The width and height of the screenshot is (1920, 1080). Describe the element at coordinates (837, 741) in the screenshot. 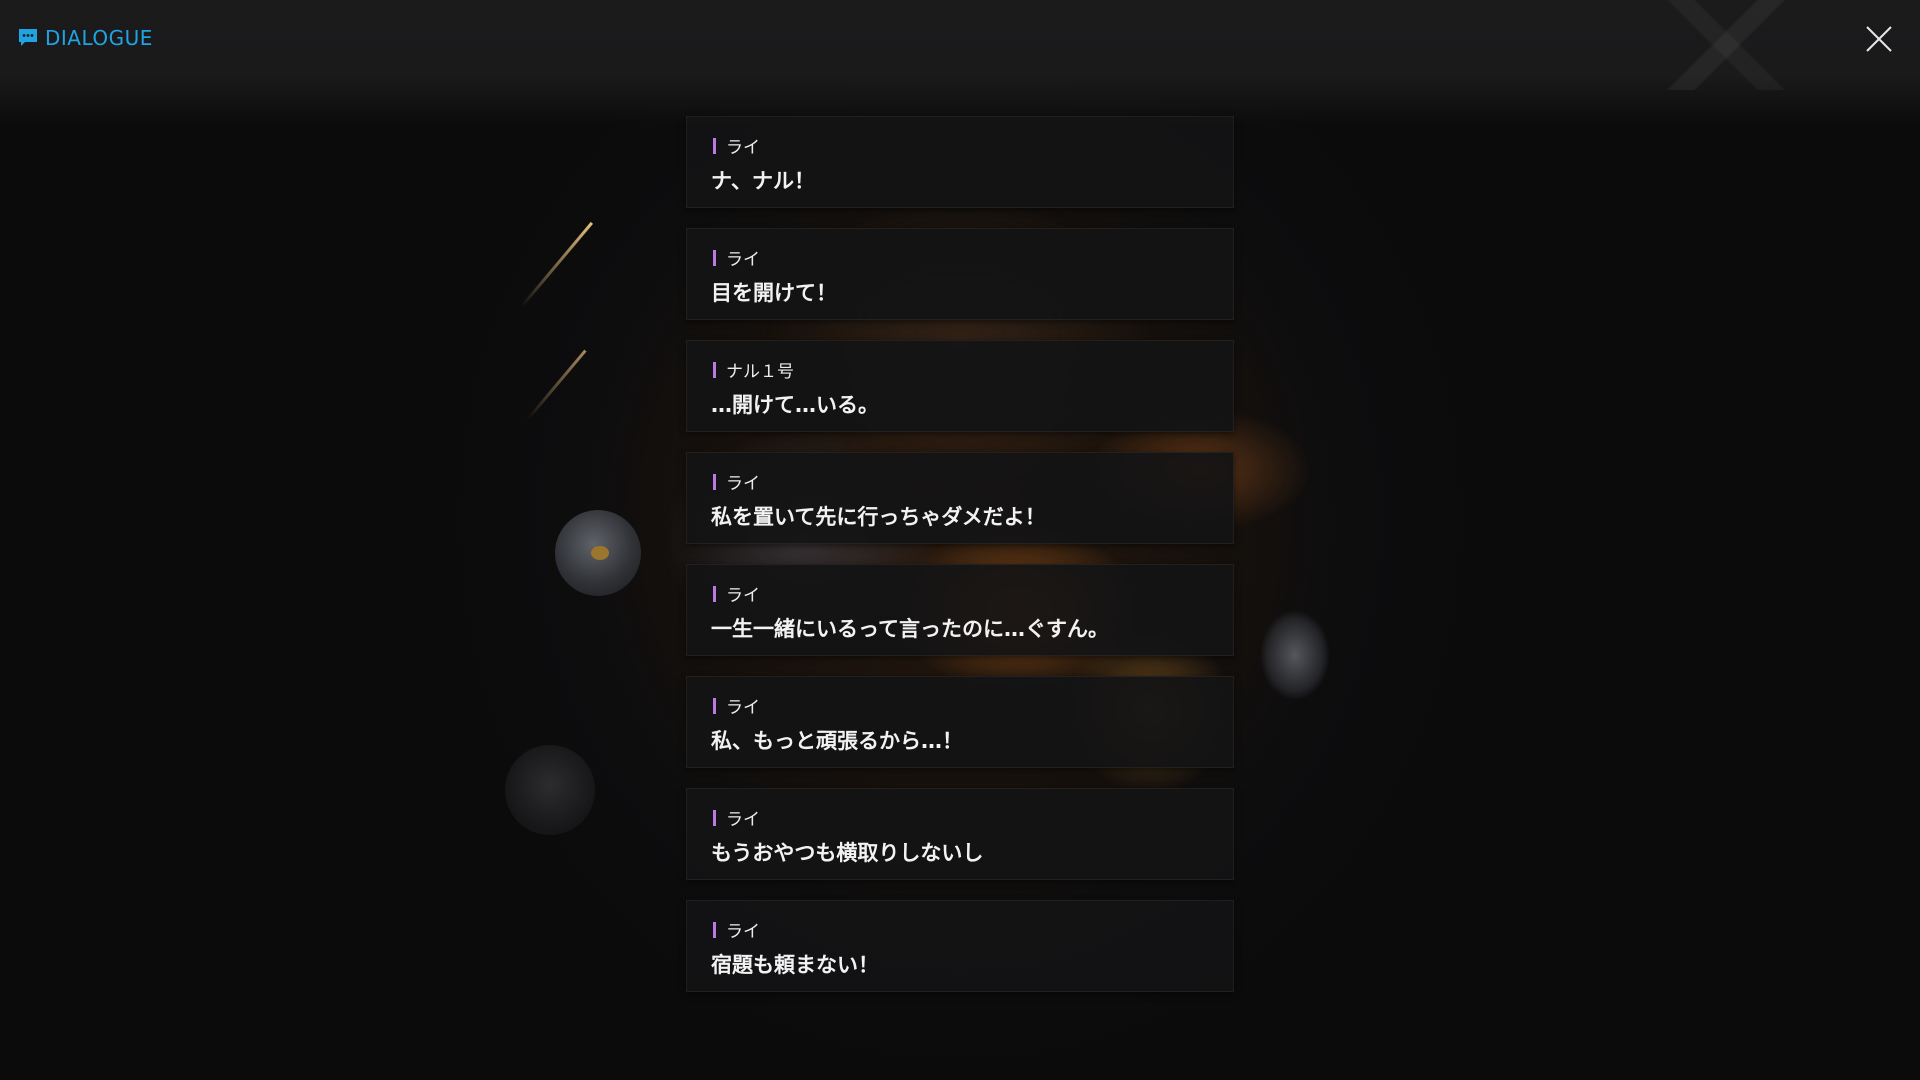

I see `dialogue-text: 私、もっと頑張るから…！` at that location.